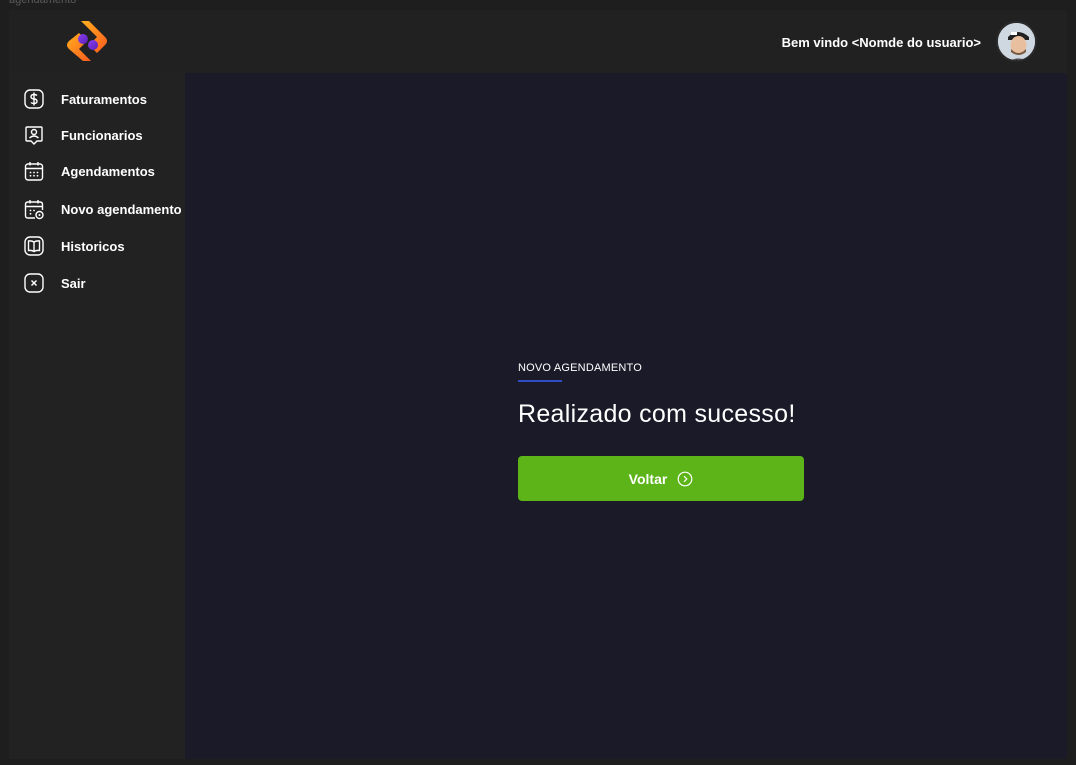  What do you see at coordinates (102, 135) in the screenshot?
I see `sidebar-item-label: Funcionarios` at bounding box center [102, 135].